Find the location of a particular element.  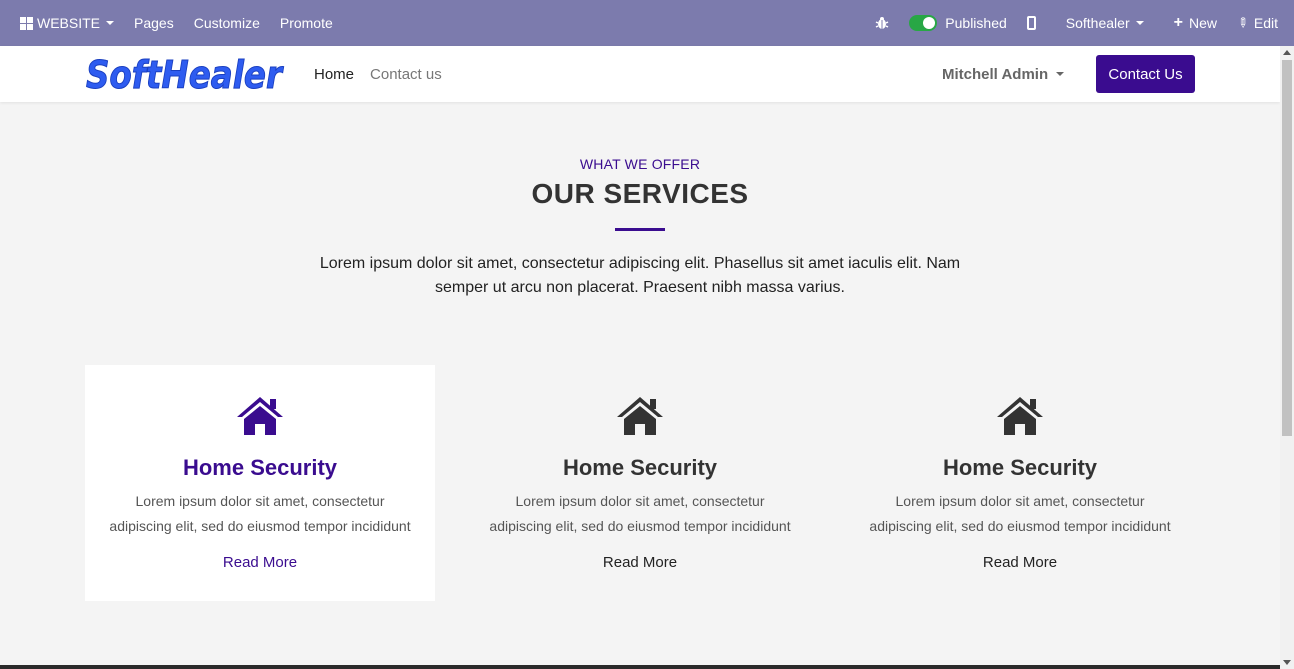

website-menu-label: WEBSITE is located at coordinates (69, 23).